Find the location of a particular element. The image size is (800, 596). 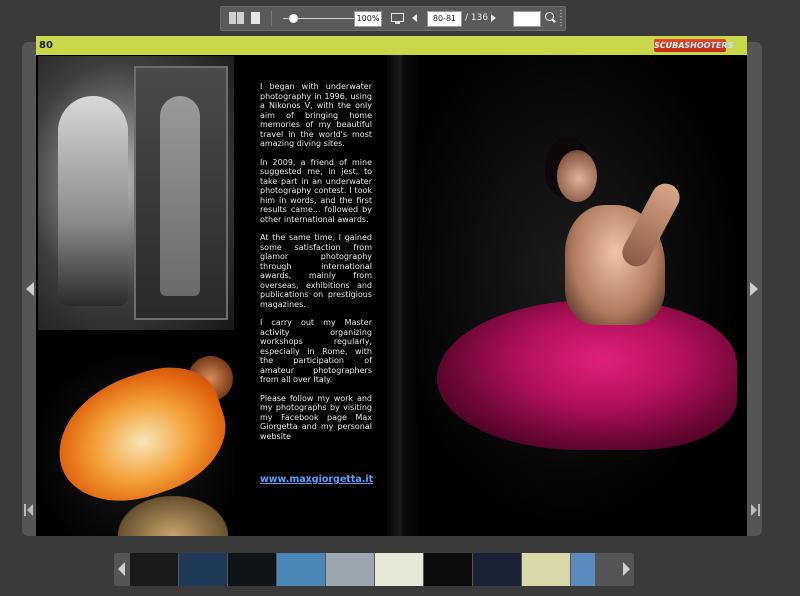

nudibranch-photo is located at coordinates (139, 436).